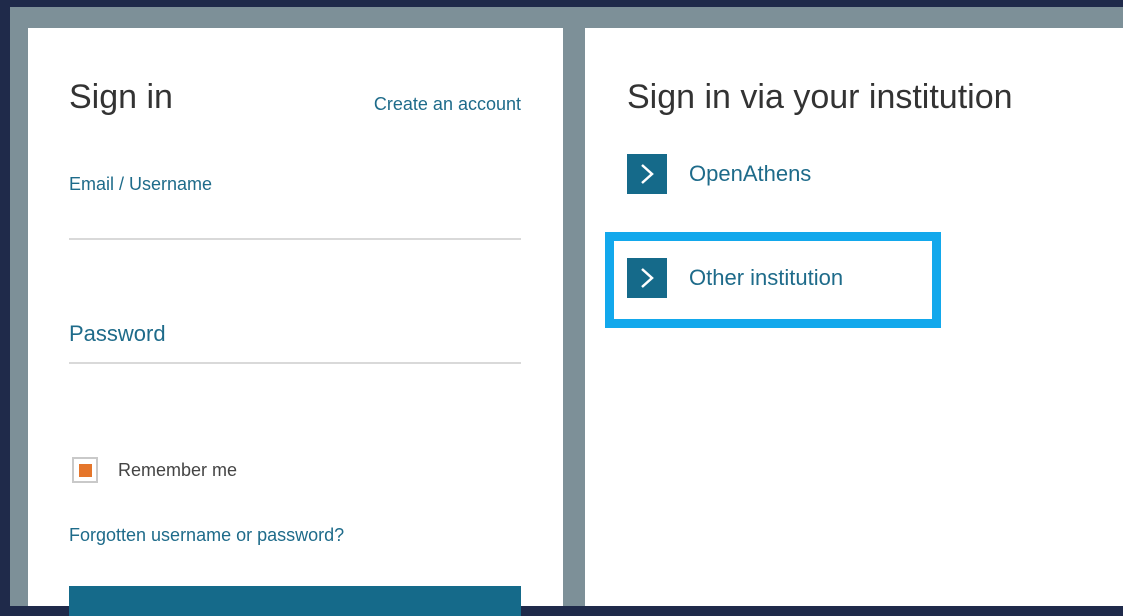  What do you see at coordinates (295, 222) in the screenshot?
I see `email-field` at bounding box center [295, 222].